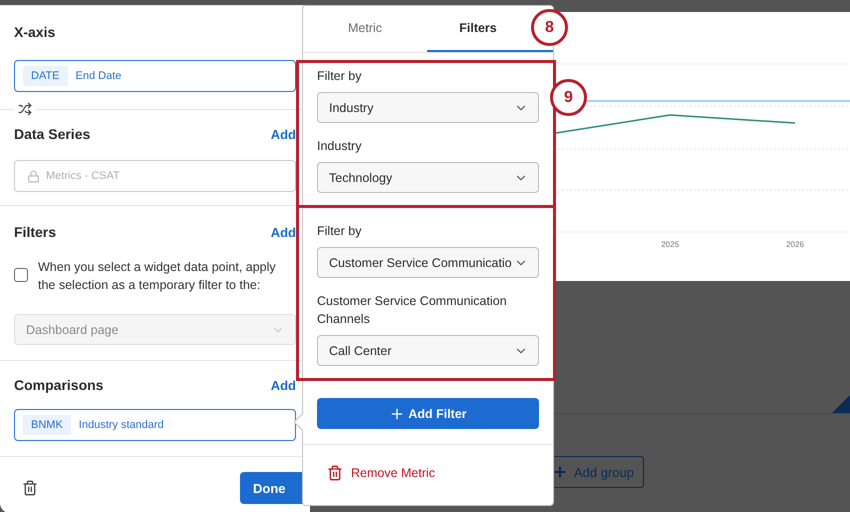 The height and width of the screenshot is (512, 850). I want to click on plus-icon, so click(560, 472).